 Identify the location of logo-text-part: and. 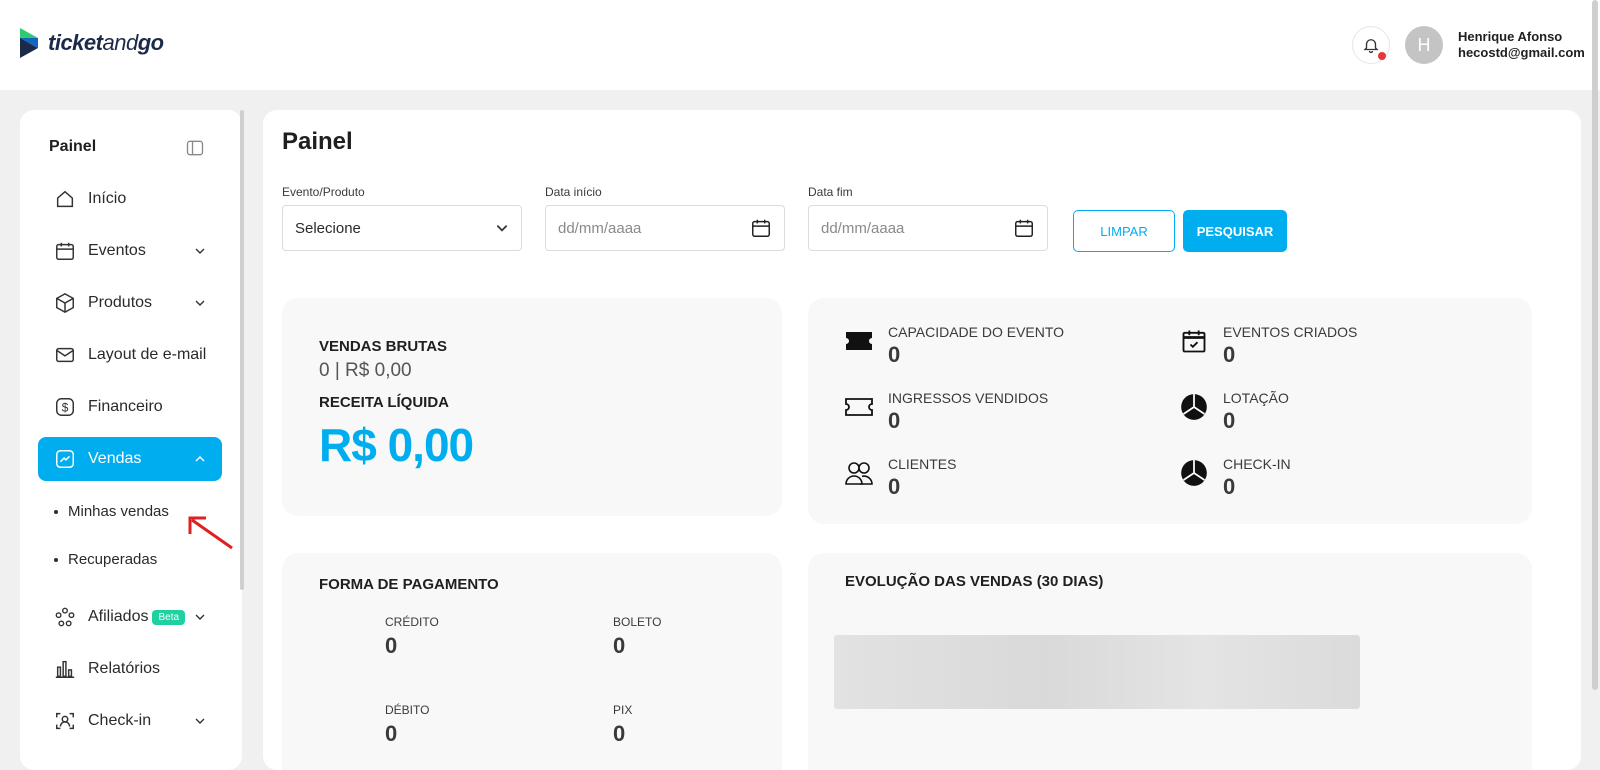
(120, 42).